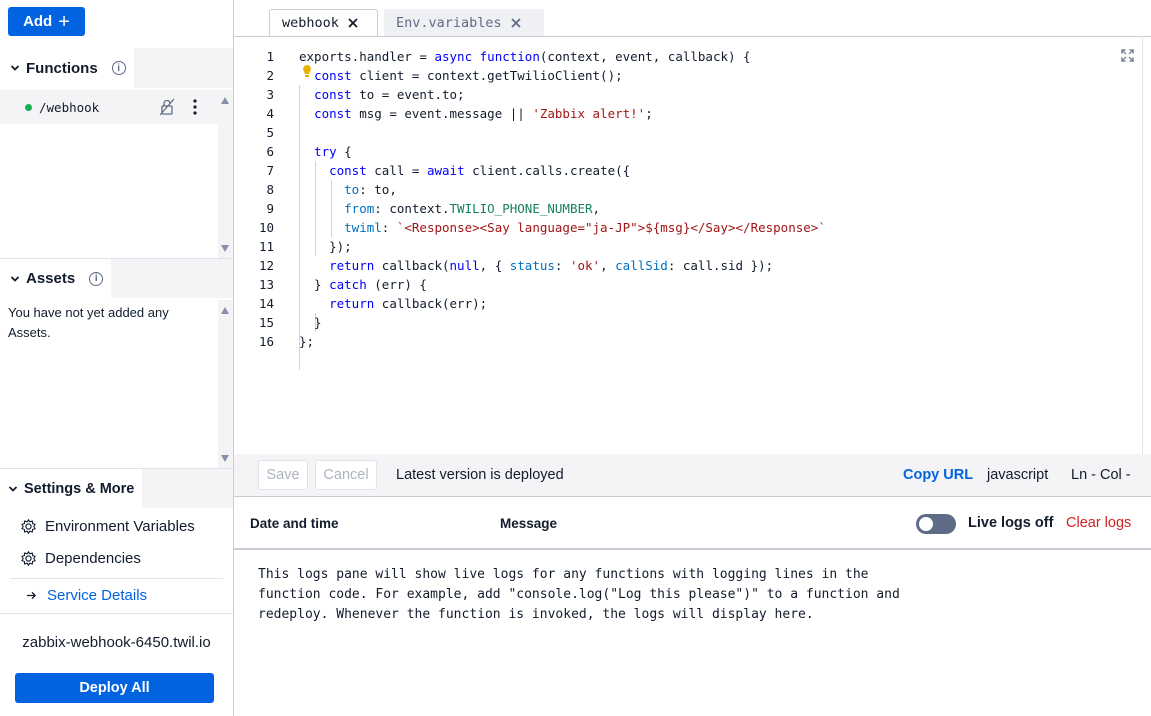 The width and height of the screenshot is (1151, 716). I want to click on assets-section-header: Assets i, so click(116, 278).